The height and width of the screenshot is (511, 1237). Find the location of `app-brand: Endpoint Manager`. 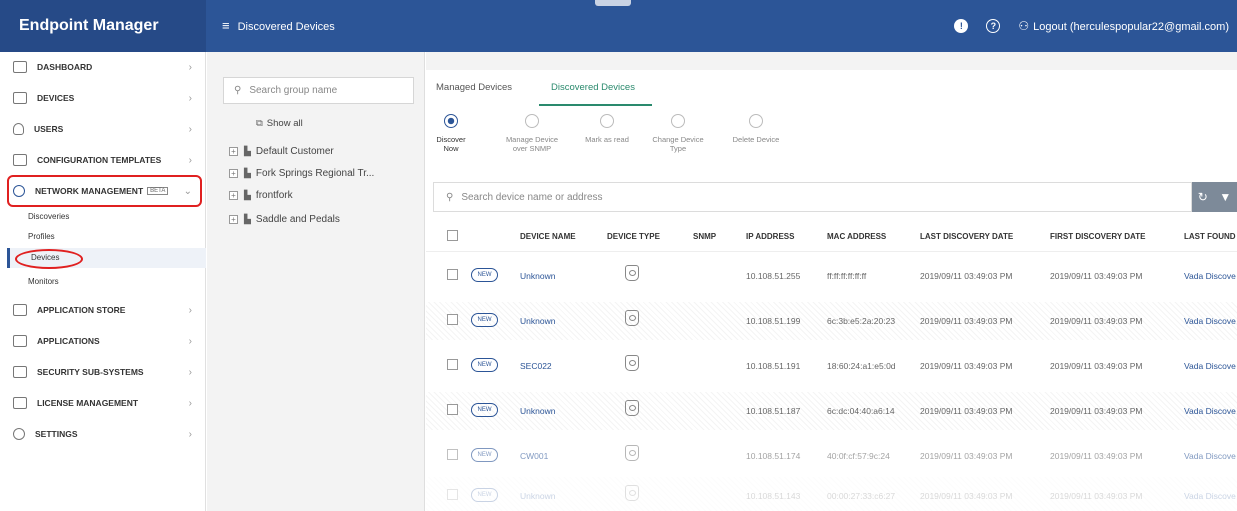

app-brand: Endpoint Manager is located at coordinates (103, 26).